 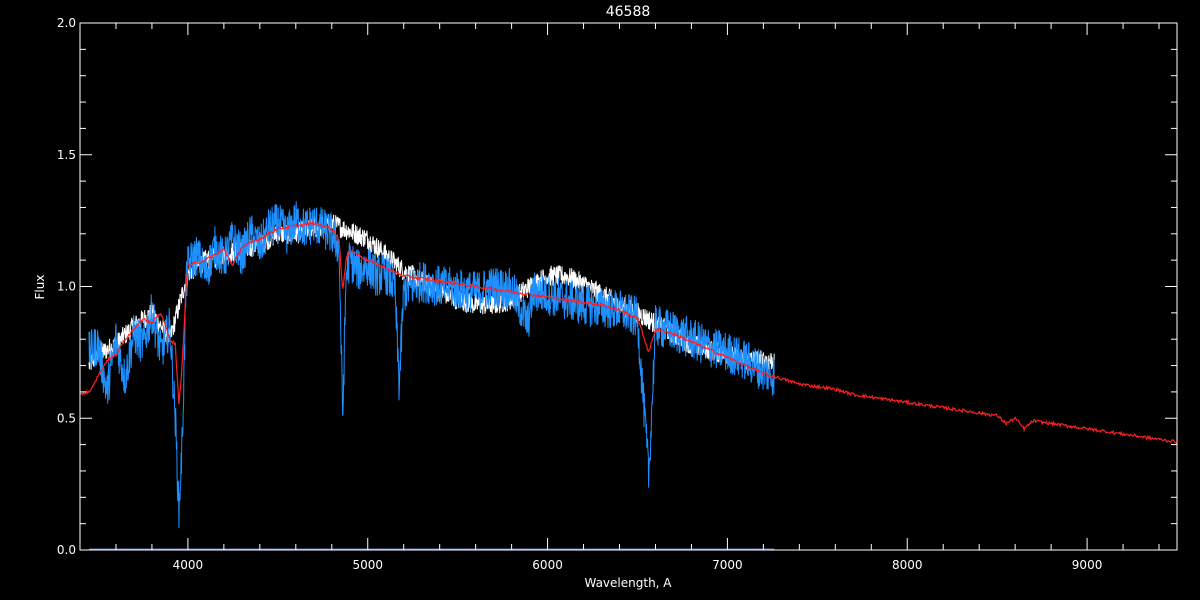 What do you see at coordinates (66, 550) in the screenshot?
I see `y-tick-label: 0.0` at bounding box center [66, 550].